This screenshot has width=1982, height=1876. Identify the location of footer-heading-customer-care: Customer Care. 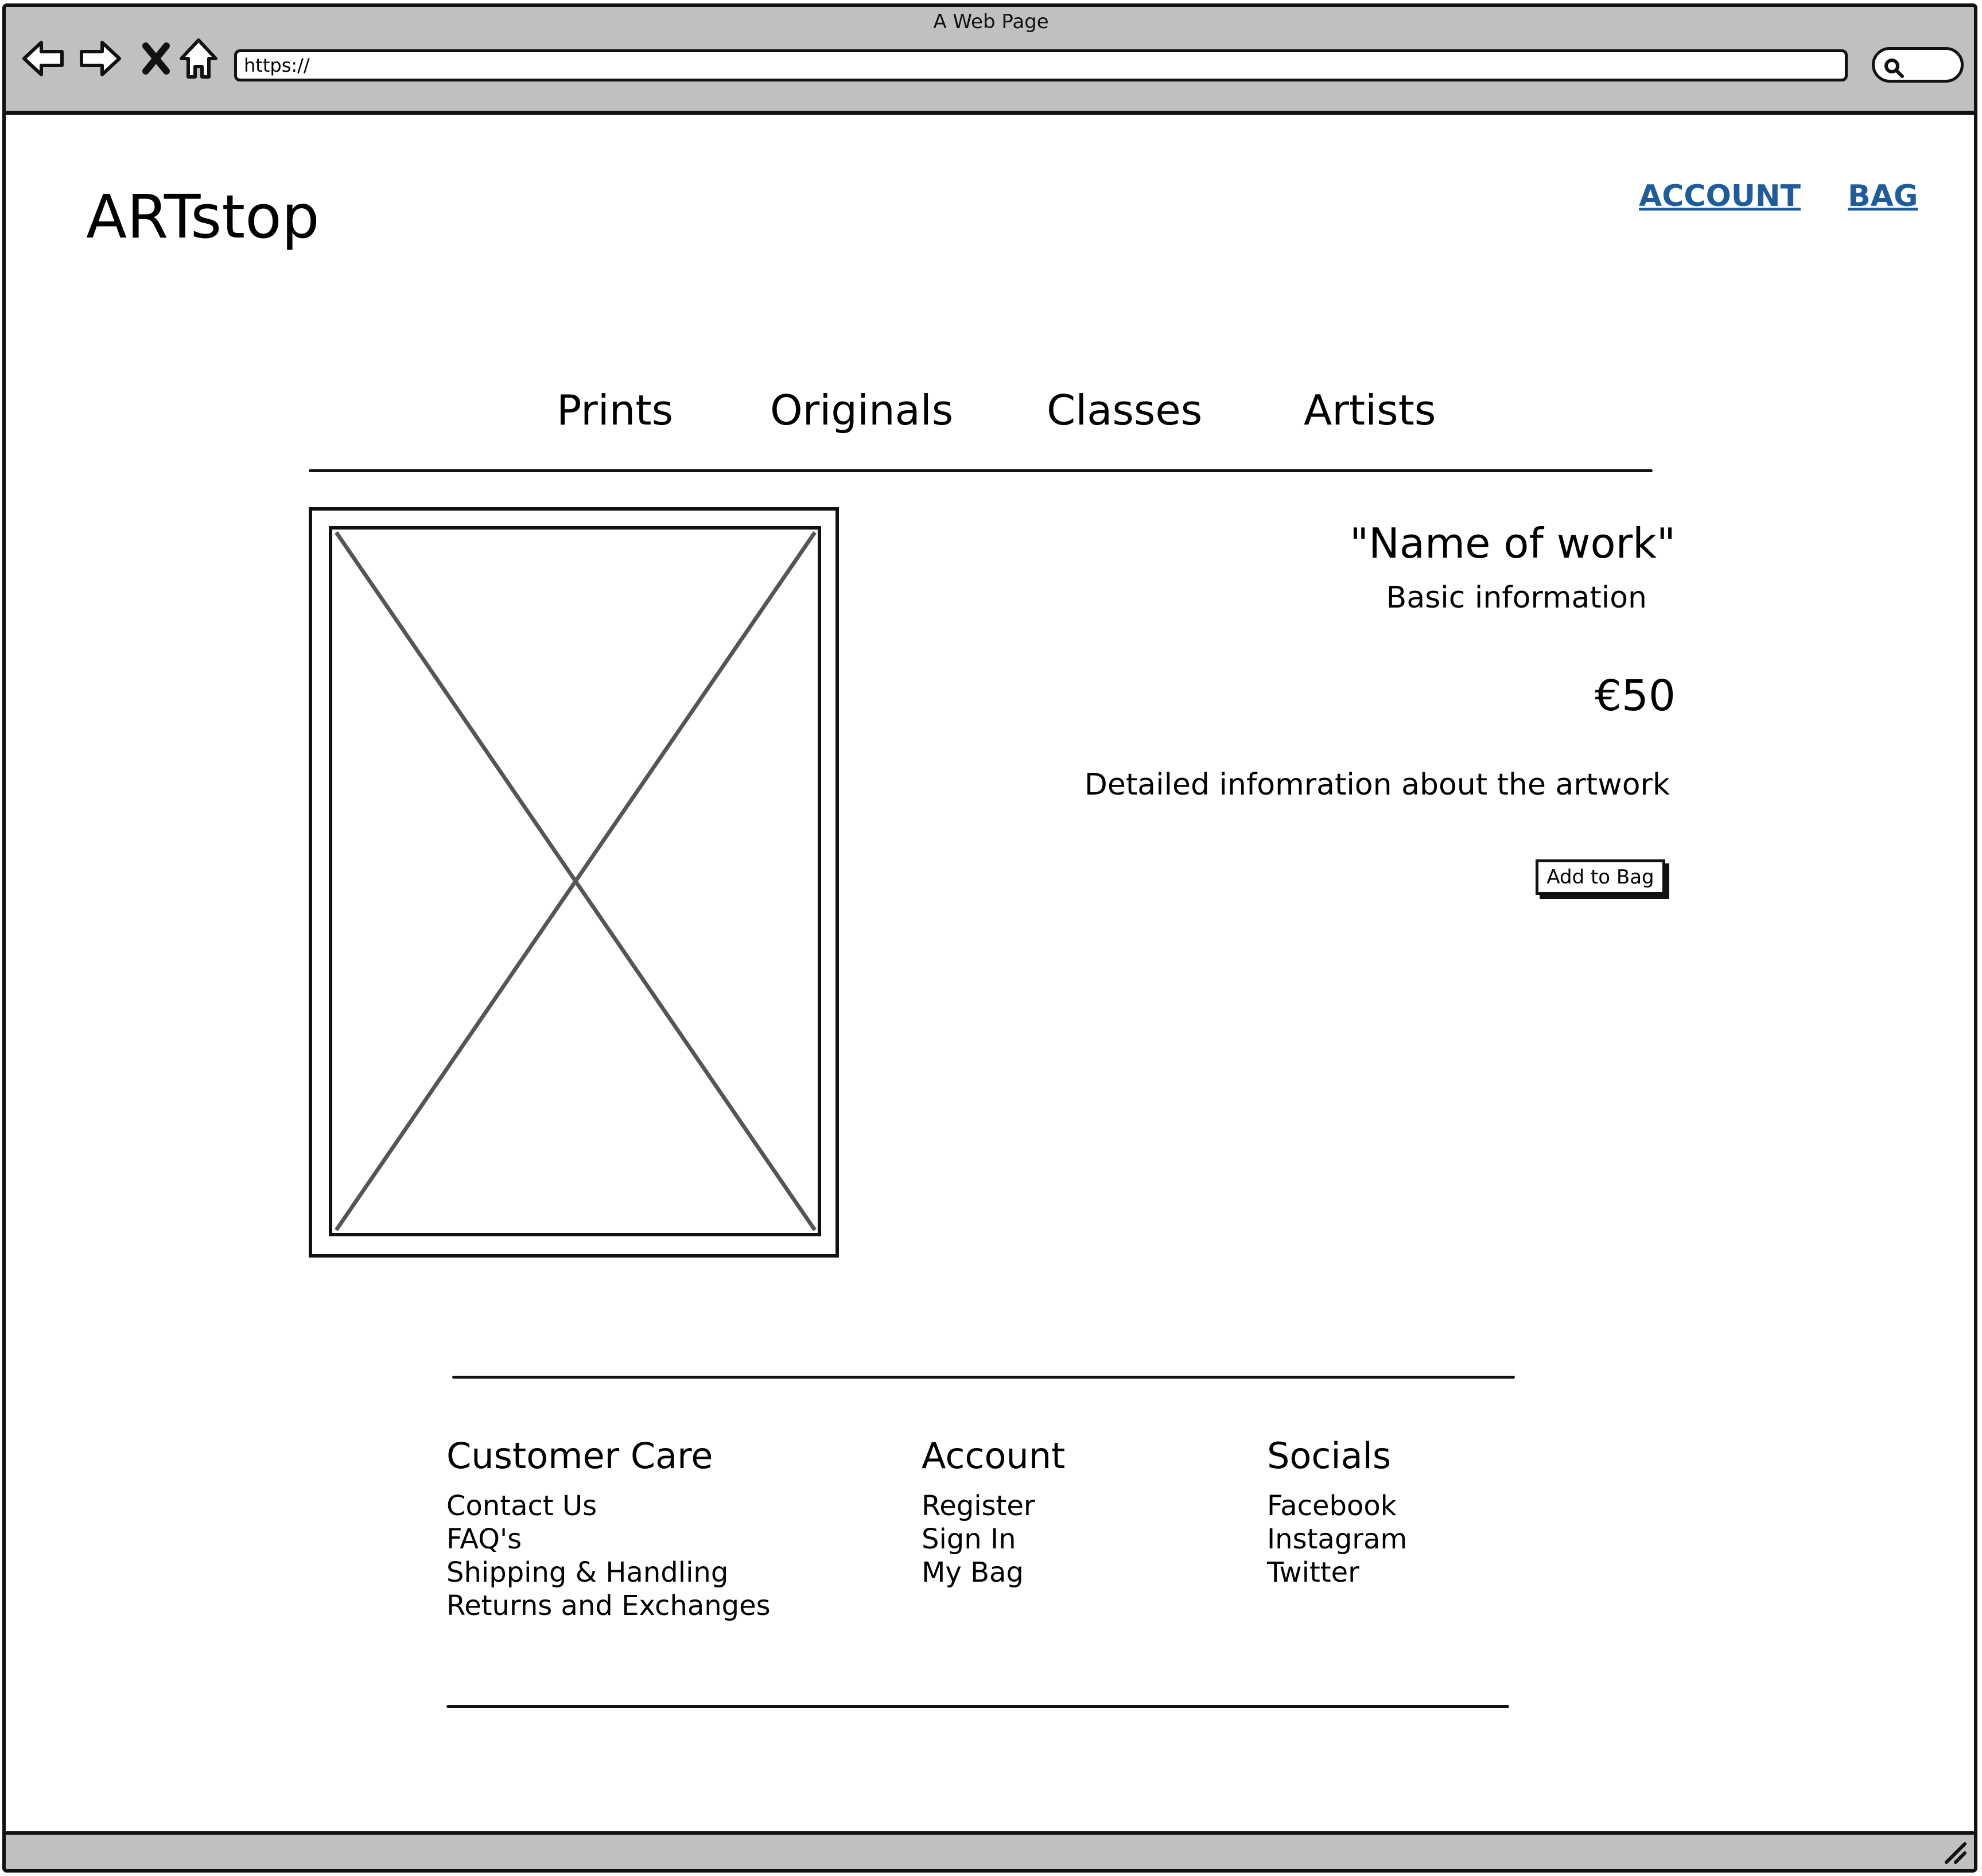
(579, 1456).